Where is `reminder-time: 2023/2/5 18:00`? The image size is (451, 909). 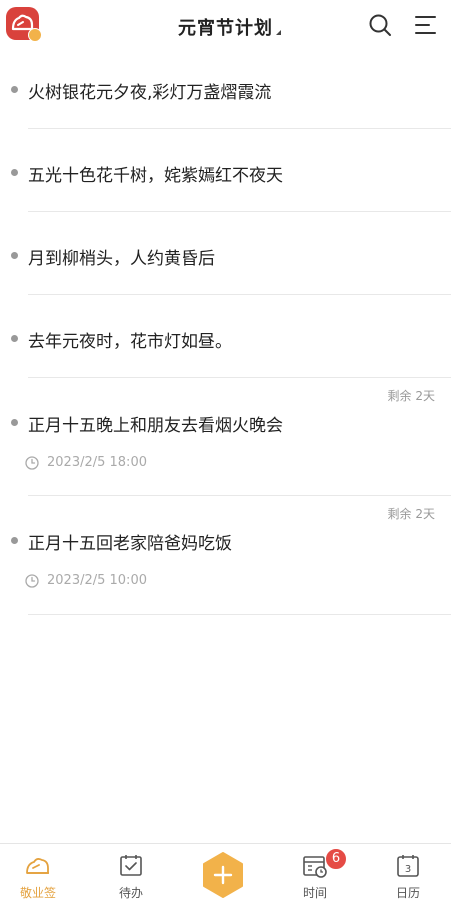
reminder-time: 2023/2/5 18:00 is located at coordinates (86, 462).